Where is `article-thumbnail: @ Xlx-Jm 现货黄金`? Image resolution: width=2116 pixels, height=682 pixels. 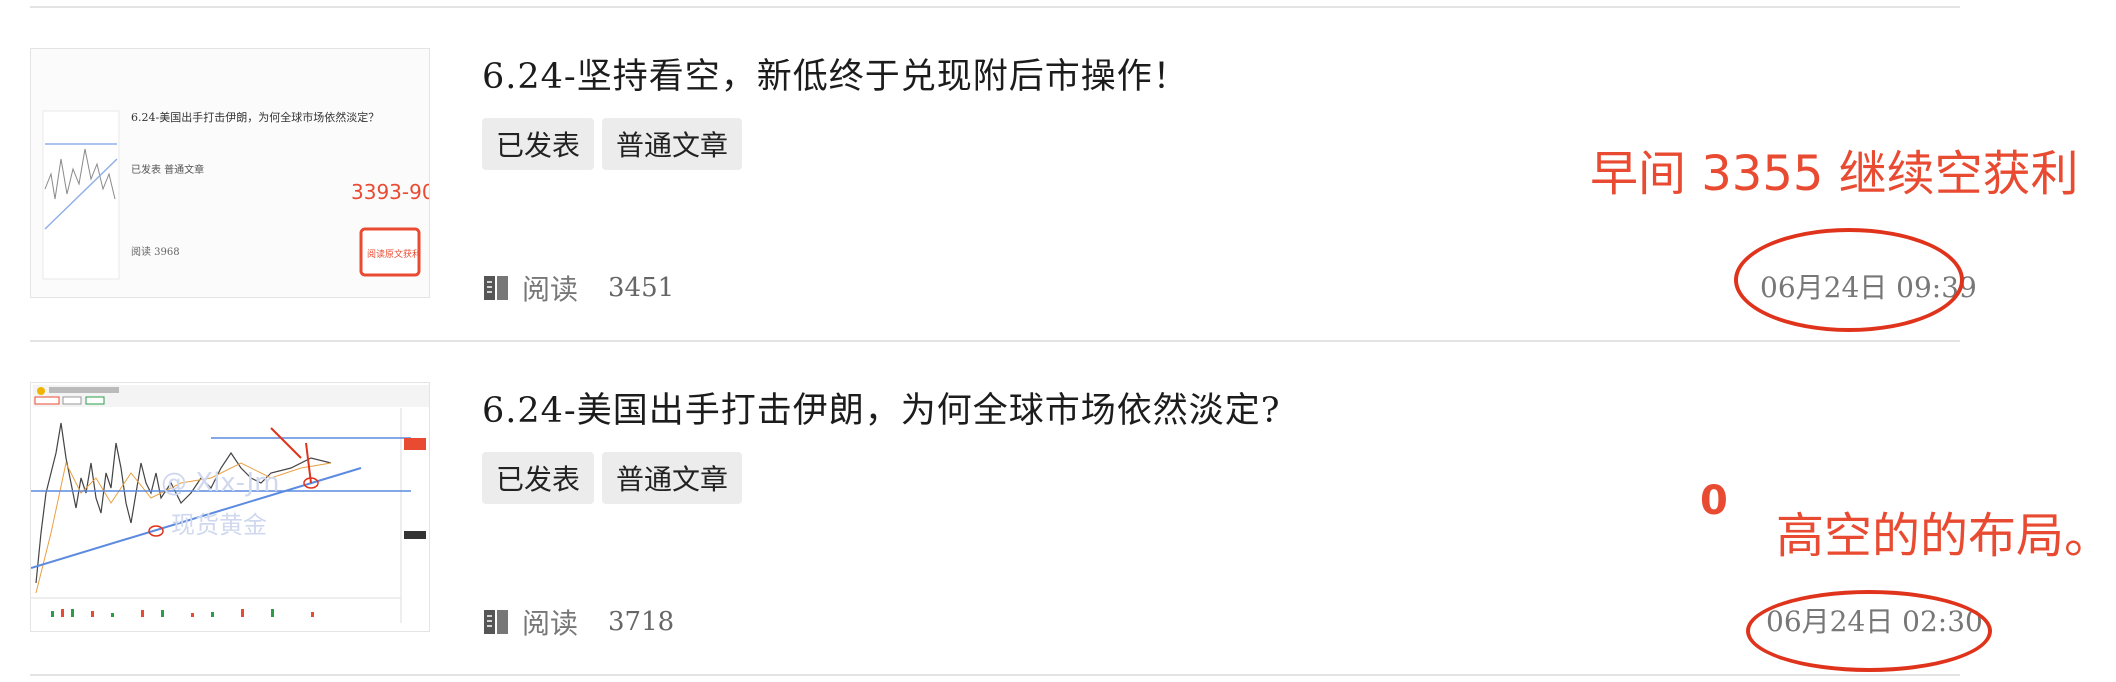 article-thumbnail: @ Xlx-Jm 现货黄金 is located at coordinates (230, 507).